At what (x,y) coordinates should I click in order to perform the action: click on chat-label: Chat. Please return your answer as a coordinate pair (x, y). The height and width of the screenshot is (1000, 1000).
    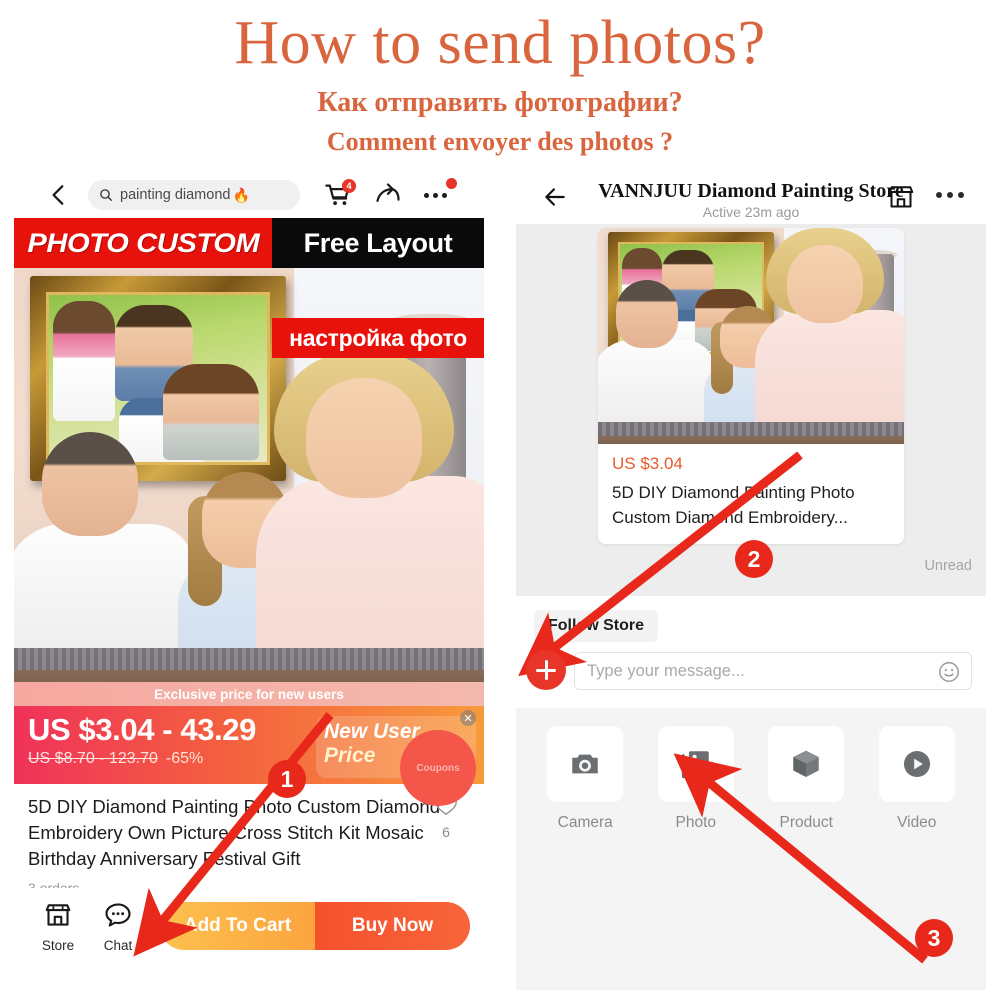
    Looking at the image, I should click on (118, 945).